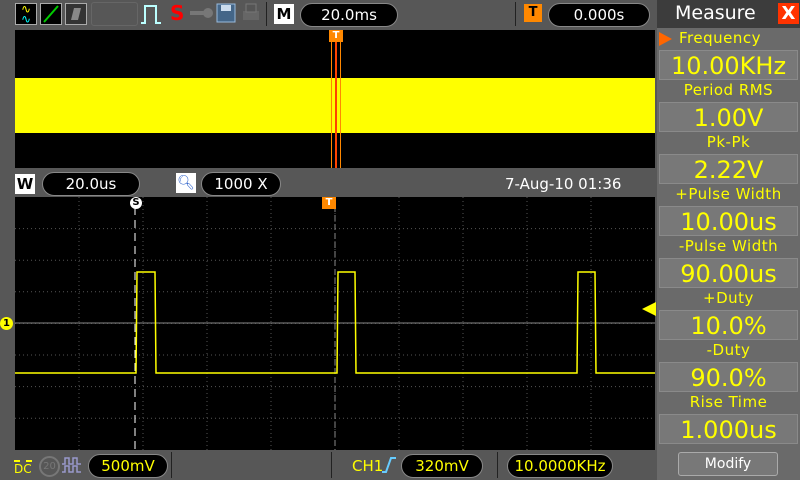 This screenshot has height=480, width=800. What do you see at coordinates (226, 13) in the screenshot?
I see `save-icon` at bounding box center [226, 13].